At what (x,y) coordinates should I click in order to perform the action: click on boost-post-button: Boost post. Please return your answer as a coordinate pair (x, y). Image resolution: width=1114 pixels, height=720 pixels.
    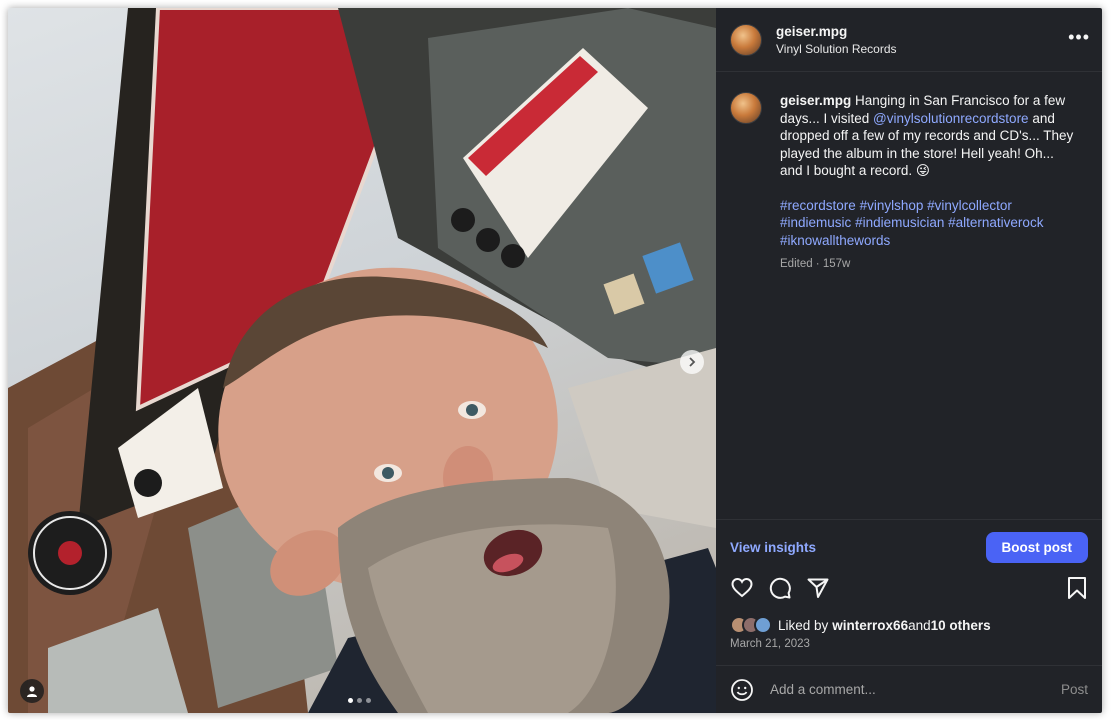
    Looking at the image, I should click on (1036, 547).